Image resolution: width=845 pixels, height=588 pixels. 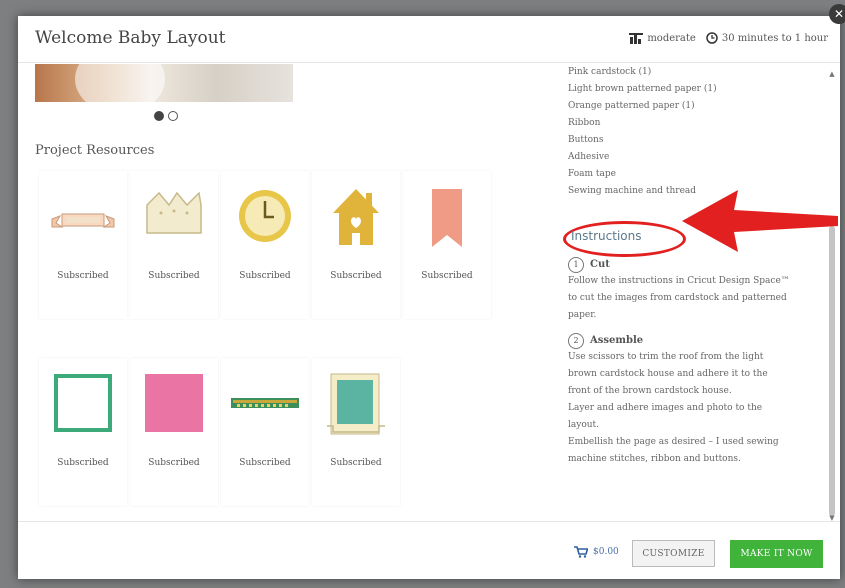 I want to click on project-hero-image, so click(x=164, y=83).